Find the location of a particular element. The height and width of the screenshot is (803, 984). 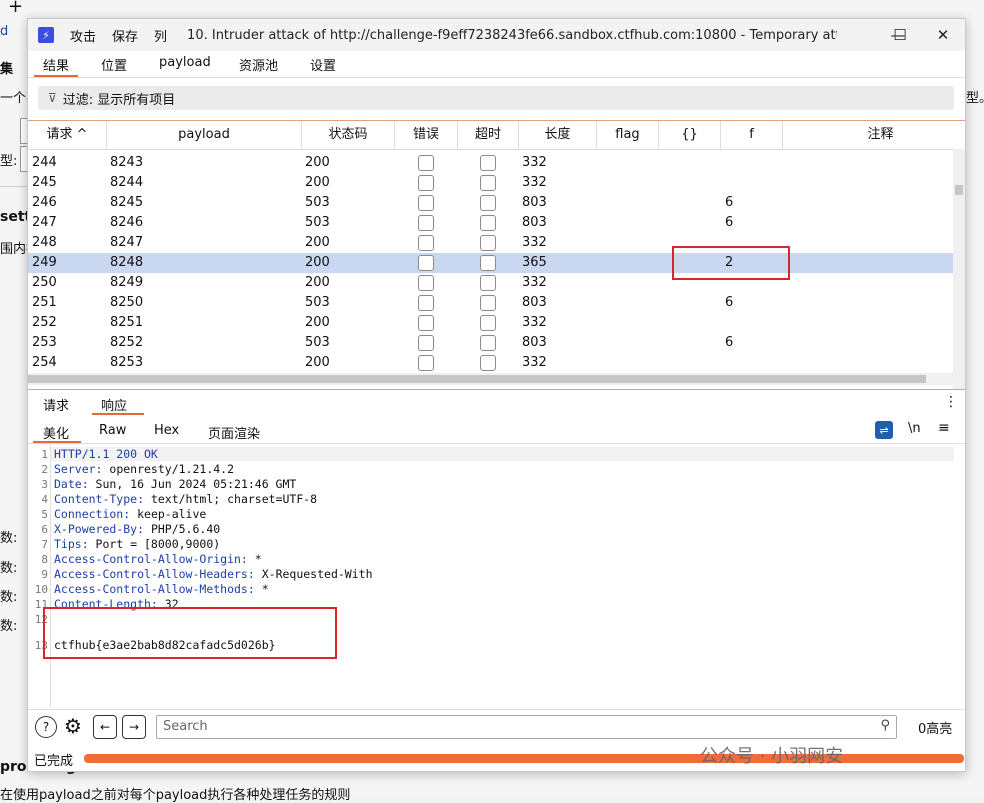

settings-gear-icon: ⚙ is located at coordinates (73, 726).